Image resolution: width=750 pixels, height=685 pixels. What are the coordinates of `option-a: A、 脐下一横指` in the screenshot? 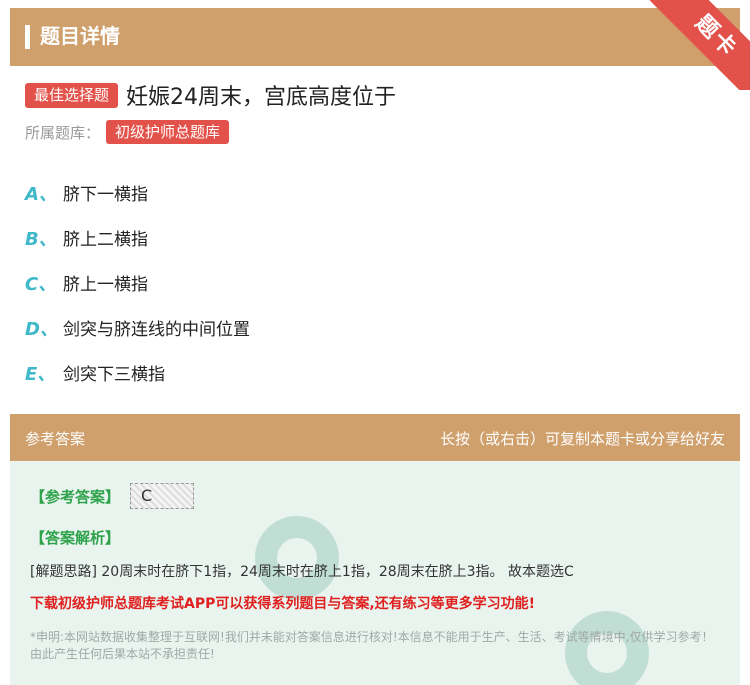 It's located at (137, 192).